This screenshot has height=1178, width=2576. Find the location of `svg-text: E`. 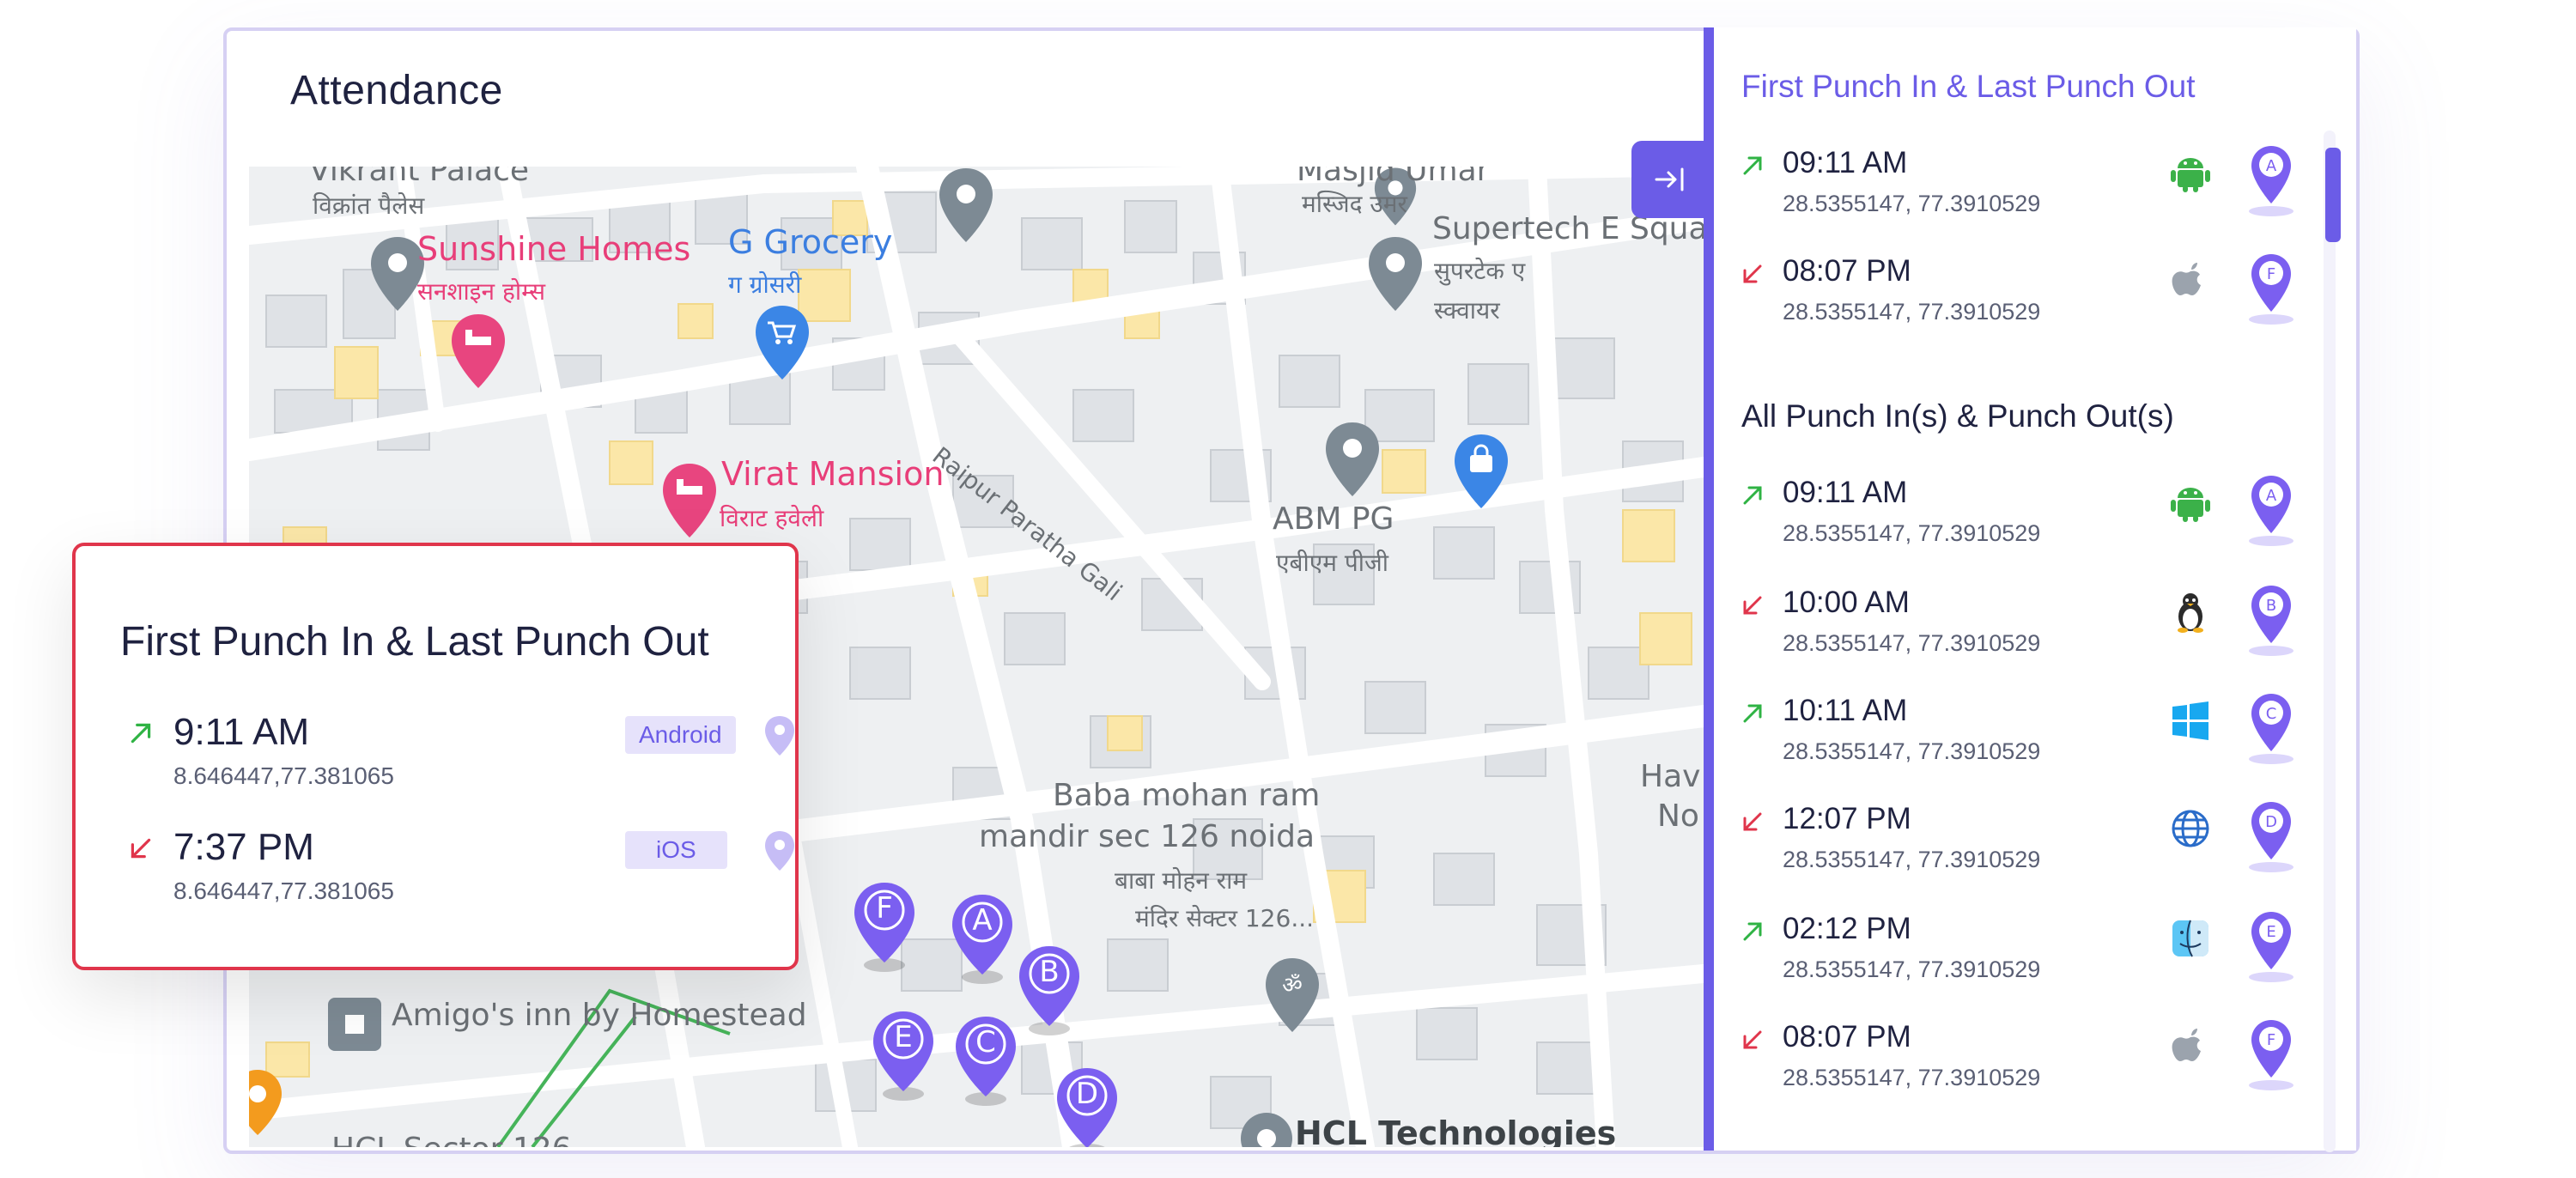

svg-text: E is located at coordinates (2270, 932).